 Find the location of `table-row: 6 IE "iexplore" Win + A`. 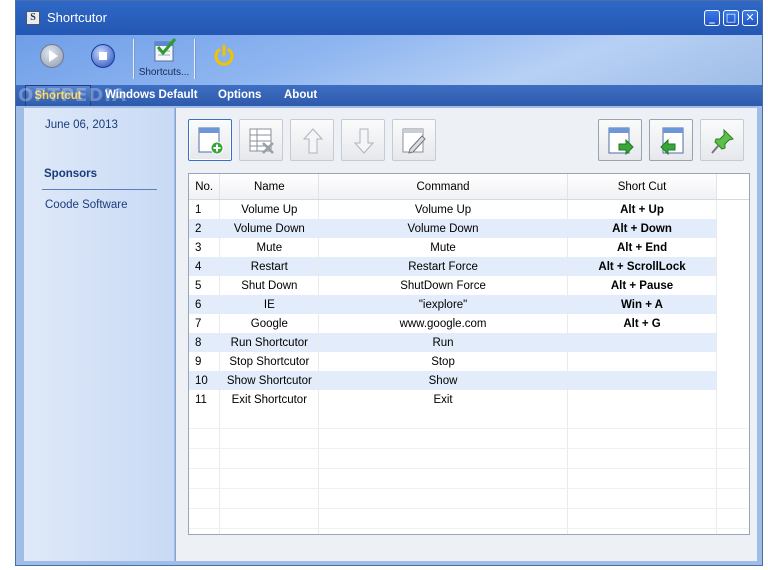

table-row: 6 IE "iexplore" Win + A is located at coordinates (469, 304).